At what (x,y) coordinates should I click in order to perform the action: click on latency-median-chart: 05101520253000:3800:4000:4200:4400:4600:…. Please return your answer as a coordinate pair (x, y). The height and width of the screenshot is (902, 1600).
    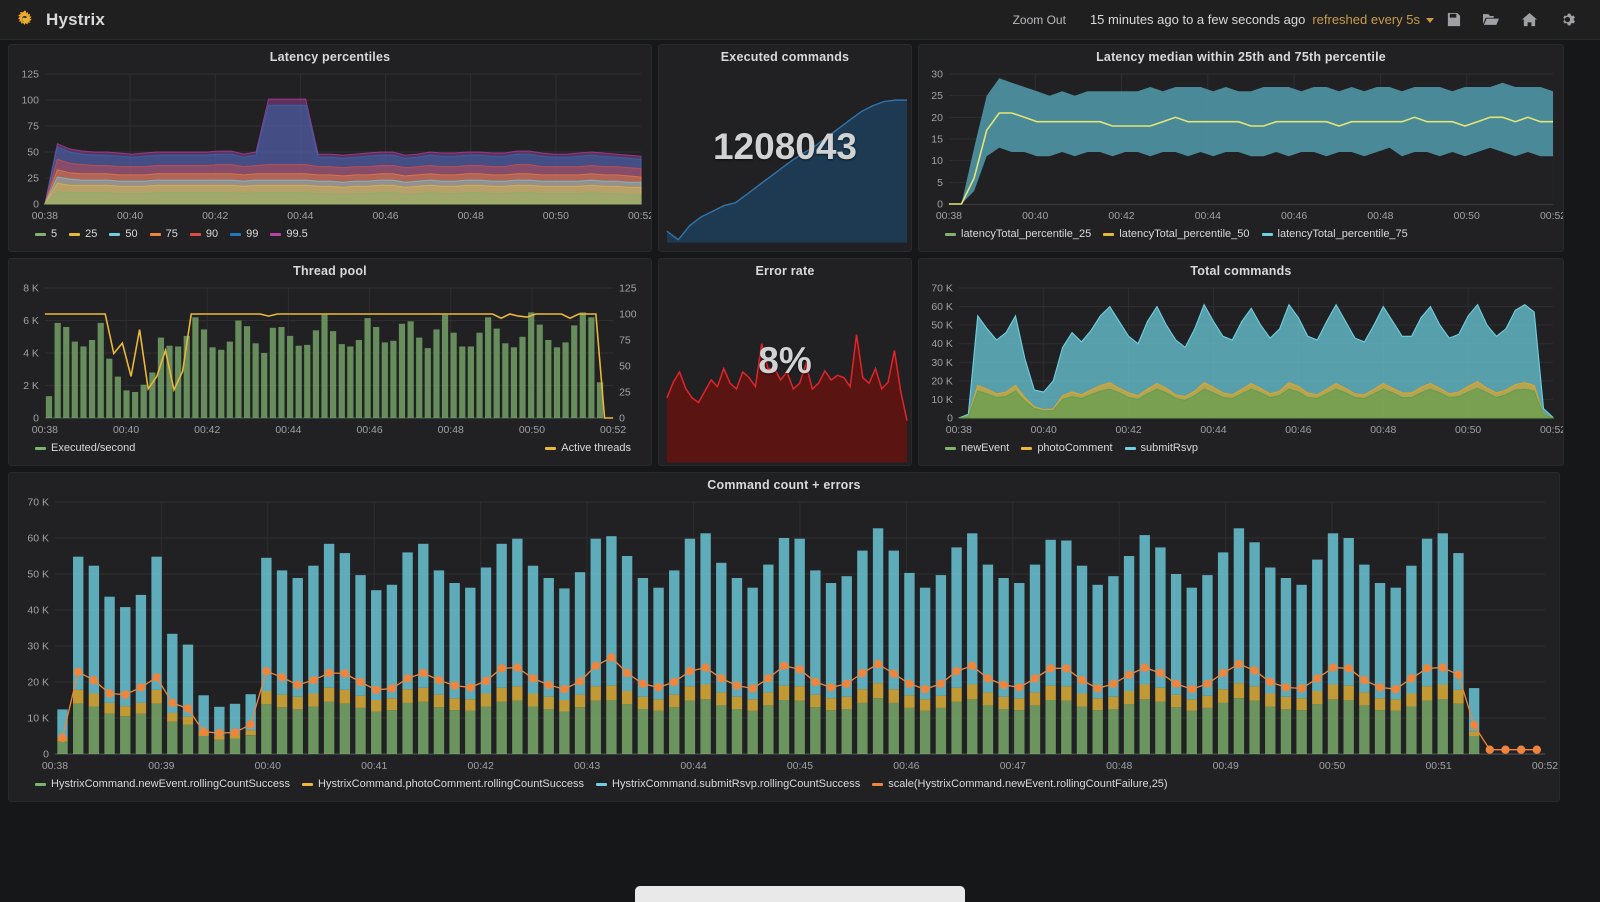
    Looking at the image, I should click on (1241, 146).